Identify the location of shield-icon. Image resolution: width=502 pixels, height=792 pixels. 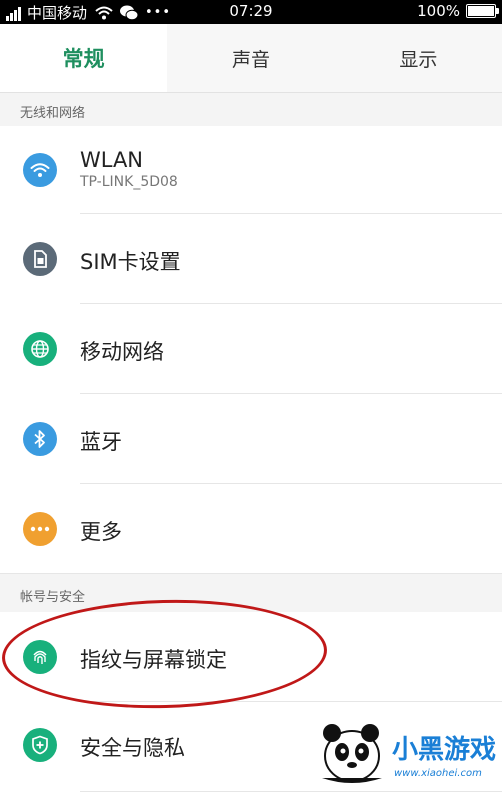
(40, 745).